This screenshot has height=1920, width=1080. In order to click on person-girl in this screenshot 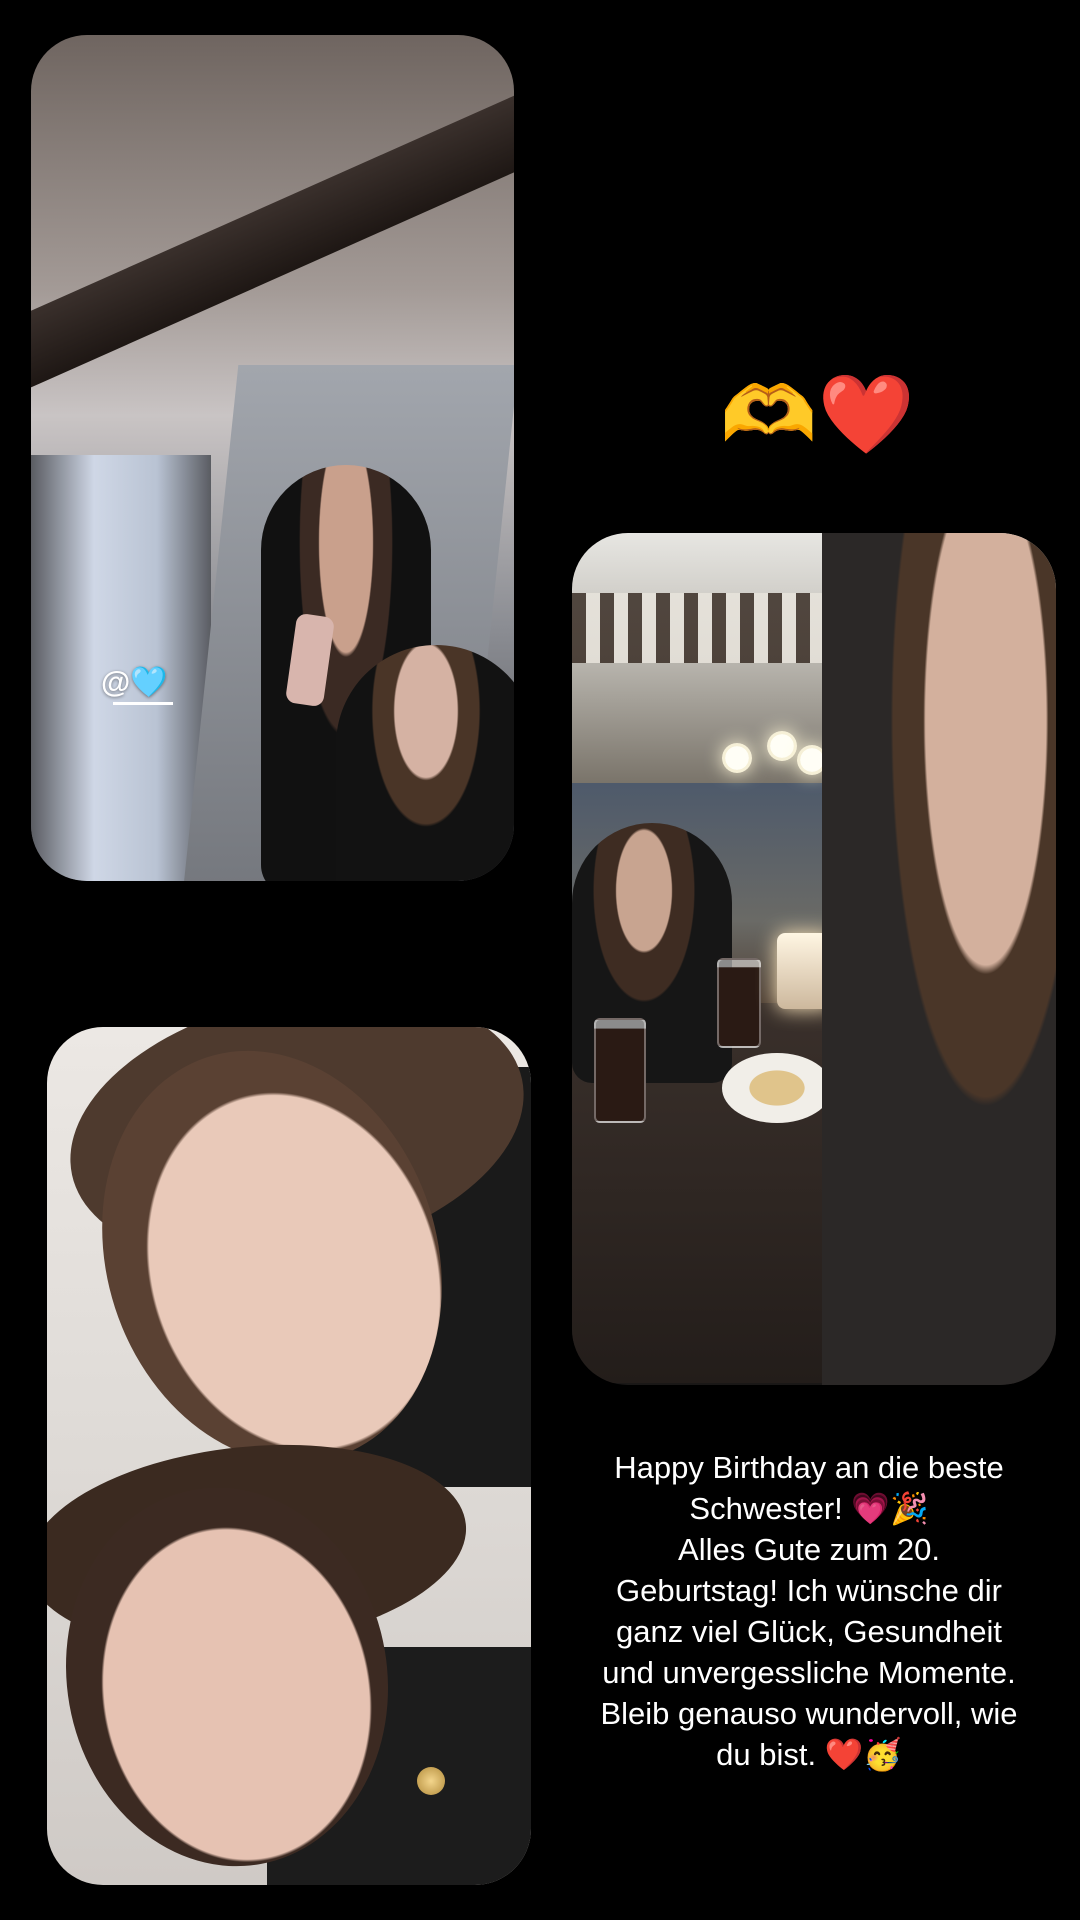, I will do `click(425, 763)`.